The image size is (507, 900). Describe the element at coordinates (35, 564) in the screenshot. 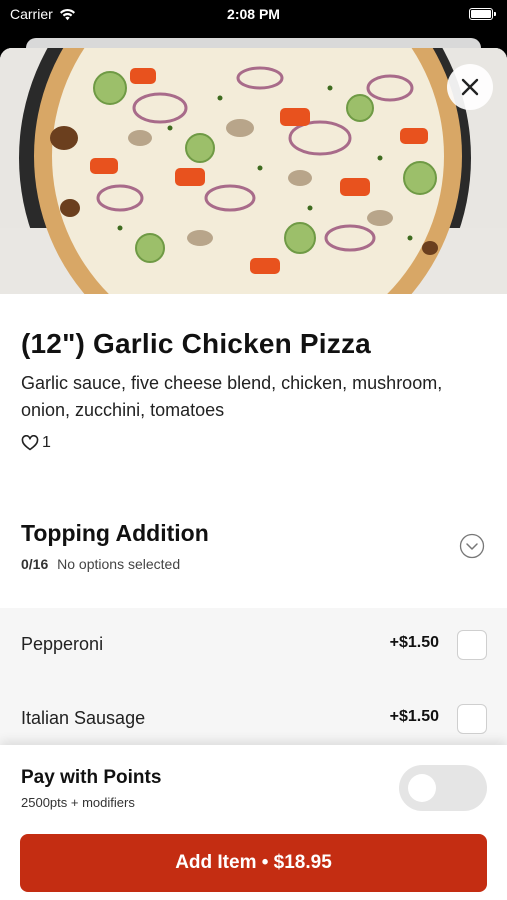

I see `topping-count: 0/16` at that location.